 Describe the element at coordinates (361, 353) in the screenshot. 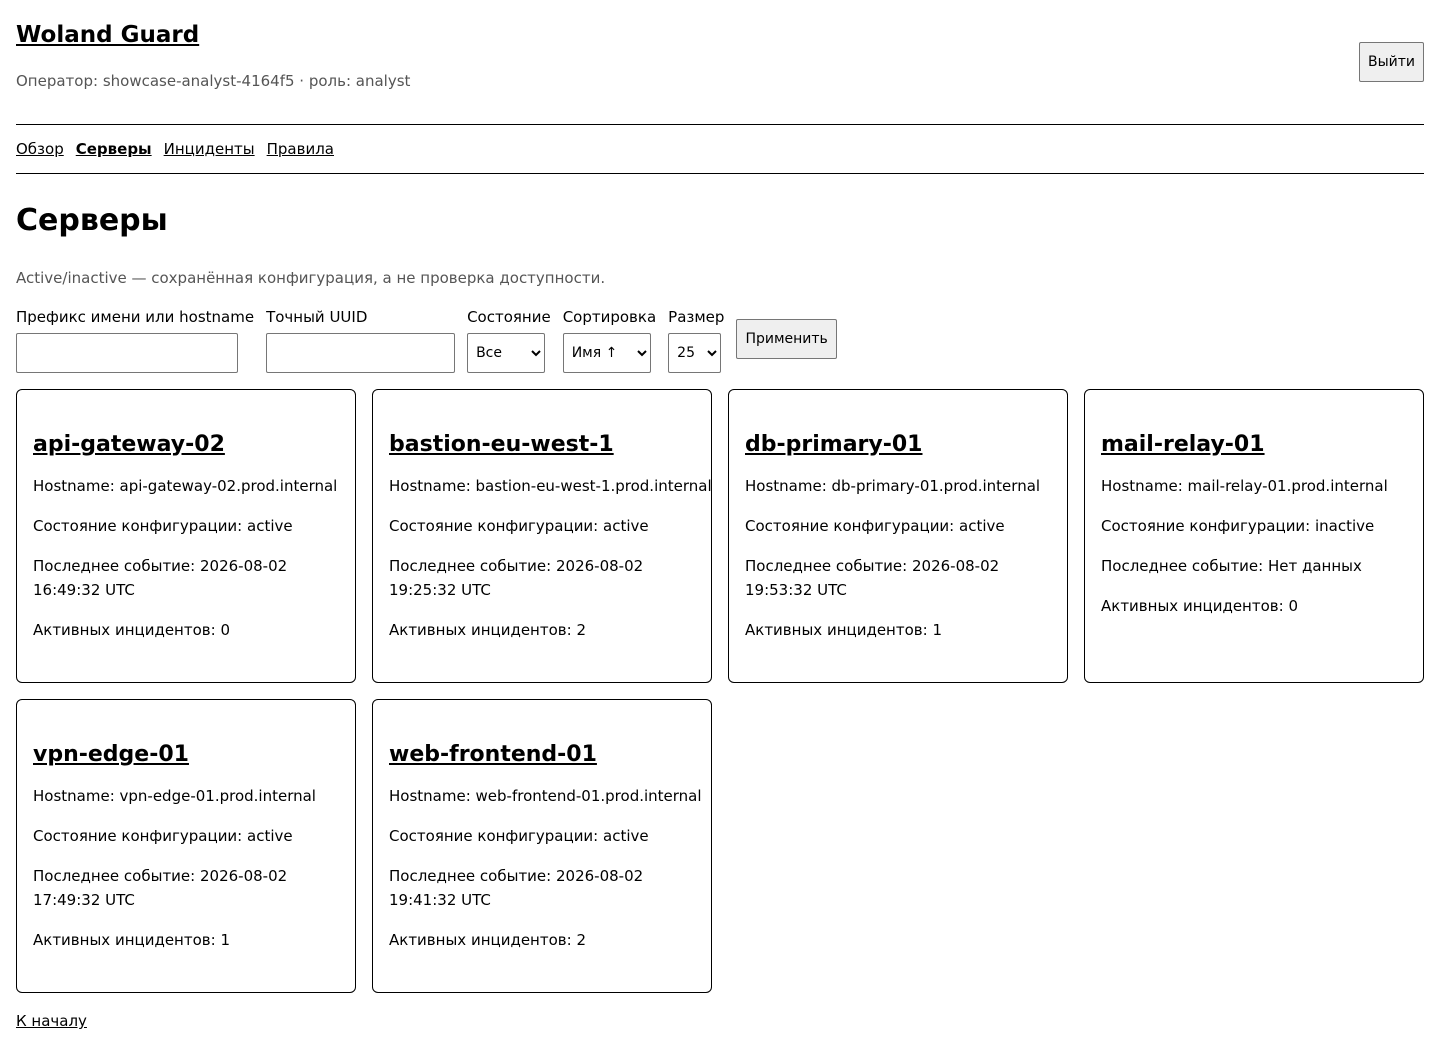

I see `uuid-input` at that location.